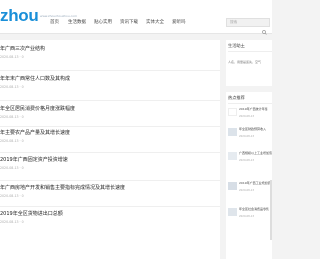  I want to click on nav-item-practical: 贴心实用, so click(103, 22).